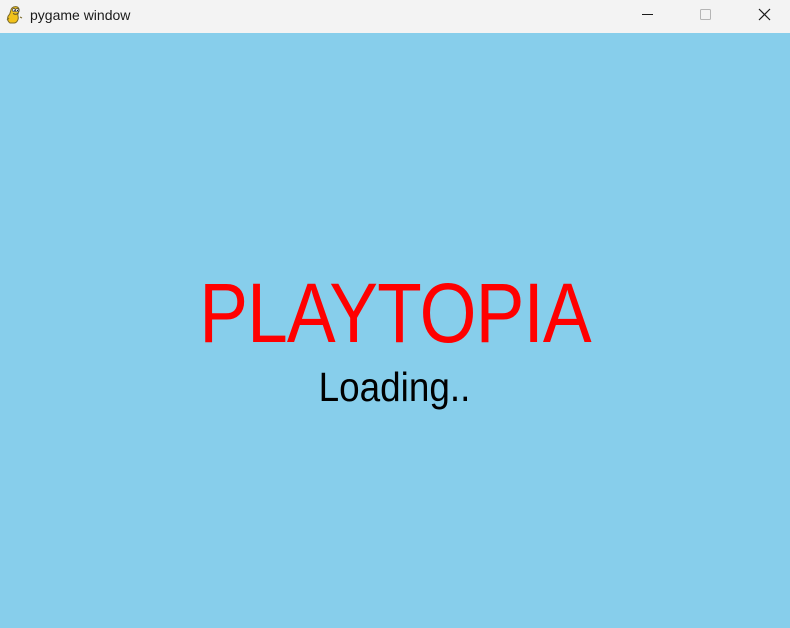 This screenshot has height=628, width=790. What do you see at coordinates (80, 15) in the screenshot?
I see `window-title: pygame window` at bounding box center [80, 15].